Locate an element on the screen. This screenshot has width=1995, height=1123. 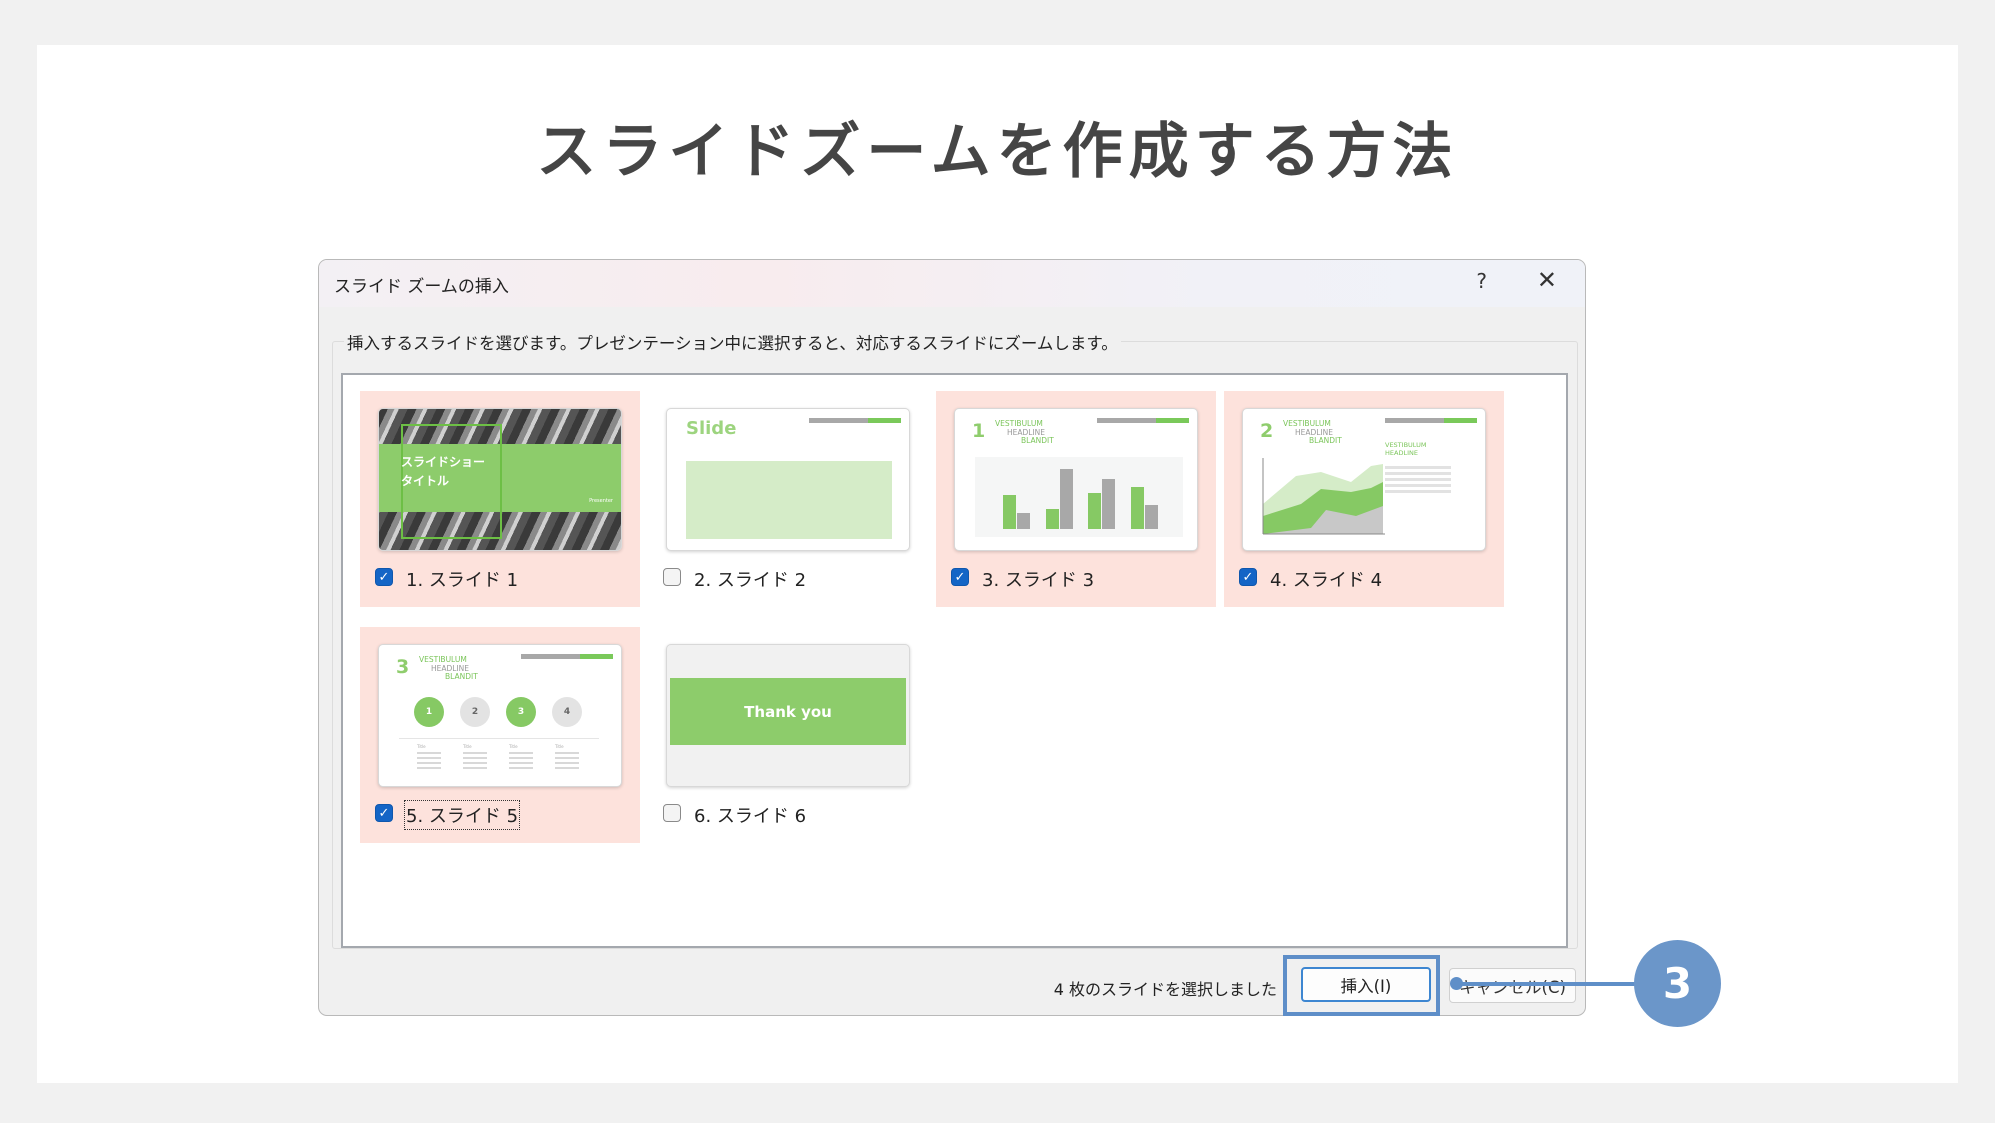
slide-thumbnail: Slide is located at coordinates (788, 479).